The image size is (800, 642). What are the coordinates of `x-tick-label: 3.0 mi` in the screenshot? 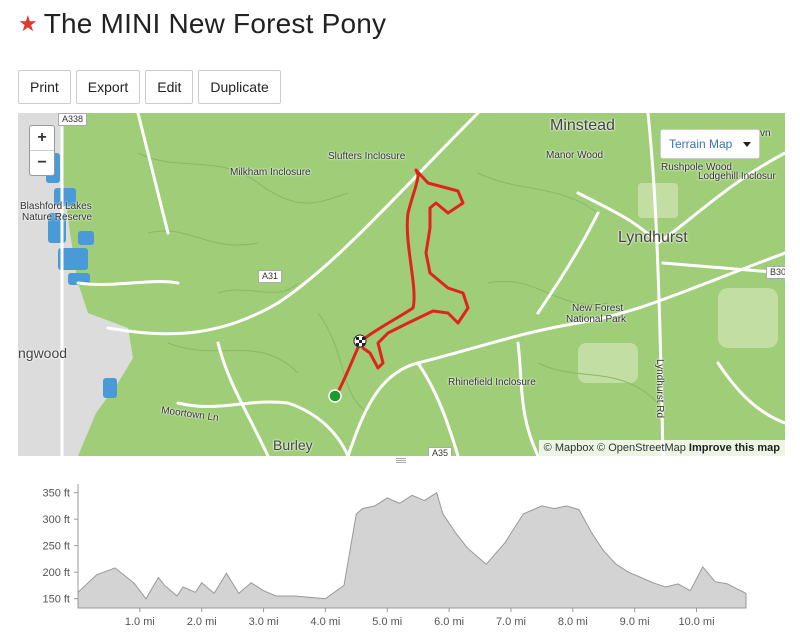 It's located at (264, 622).